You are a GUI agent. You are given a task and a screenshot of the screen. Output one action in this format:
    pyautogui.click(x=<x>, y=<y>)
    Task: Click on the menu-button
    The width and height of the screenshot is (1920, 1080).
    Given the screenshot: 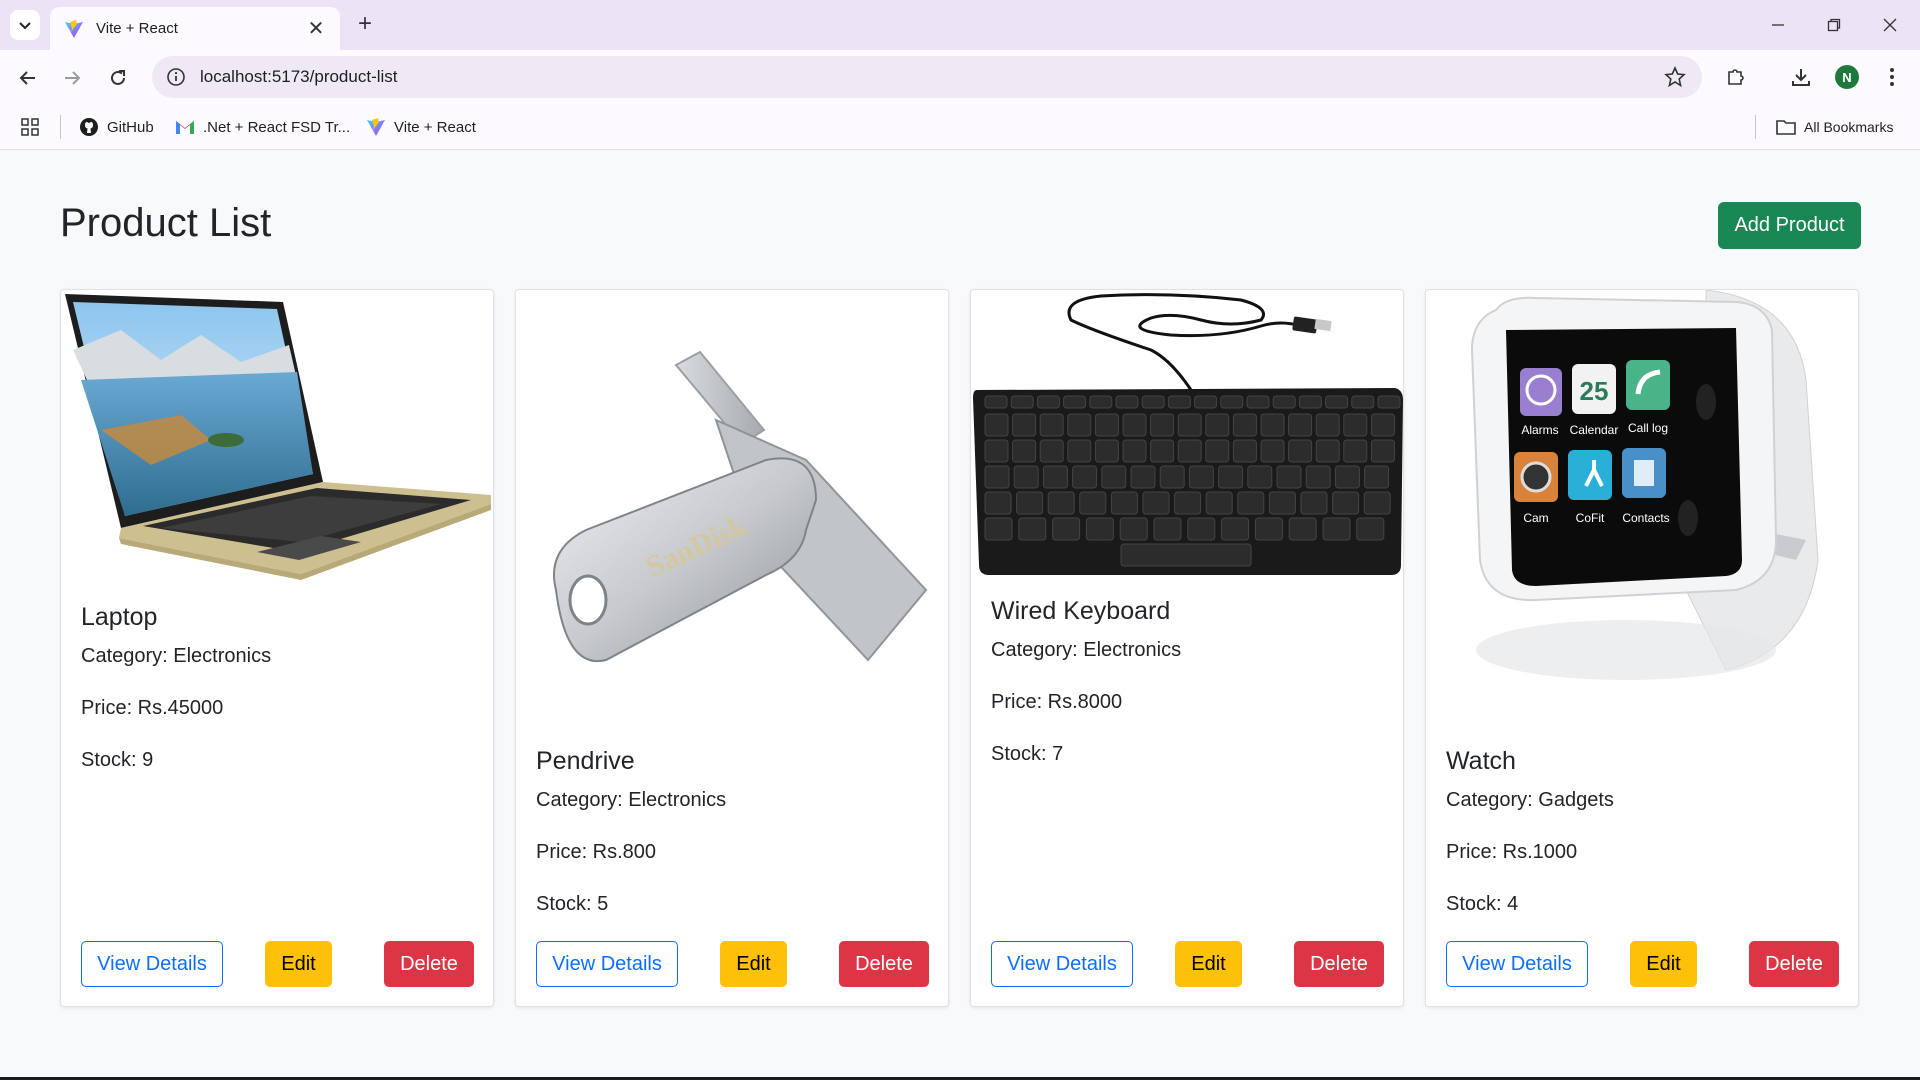 What is the action you would take?
    pyautogui.click(x=1892, y=77)
    